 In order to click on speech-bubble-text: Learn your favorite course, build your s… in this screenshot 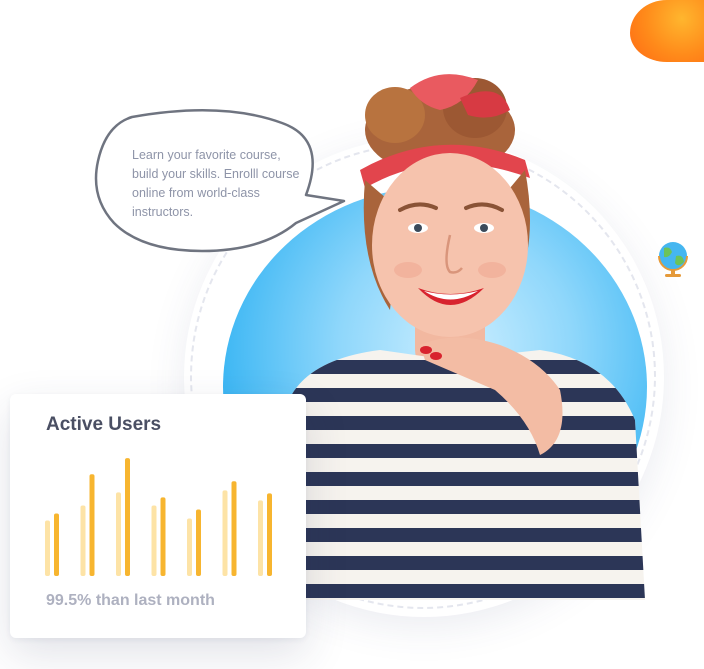, I will do `click(216, 183)`.